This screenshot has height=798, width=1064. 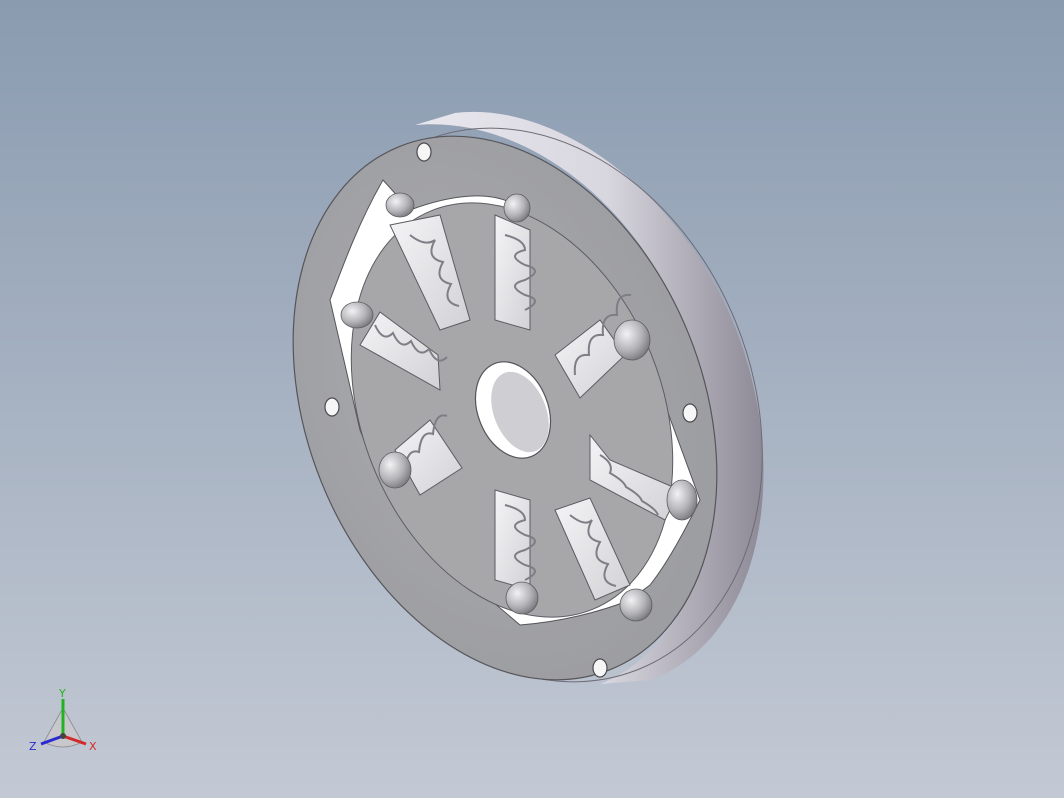 I want to click on triad-y-label: Y, so click(x=62, y=693).